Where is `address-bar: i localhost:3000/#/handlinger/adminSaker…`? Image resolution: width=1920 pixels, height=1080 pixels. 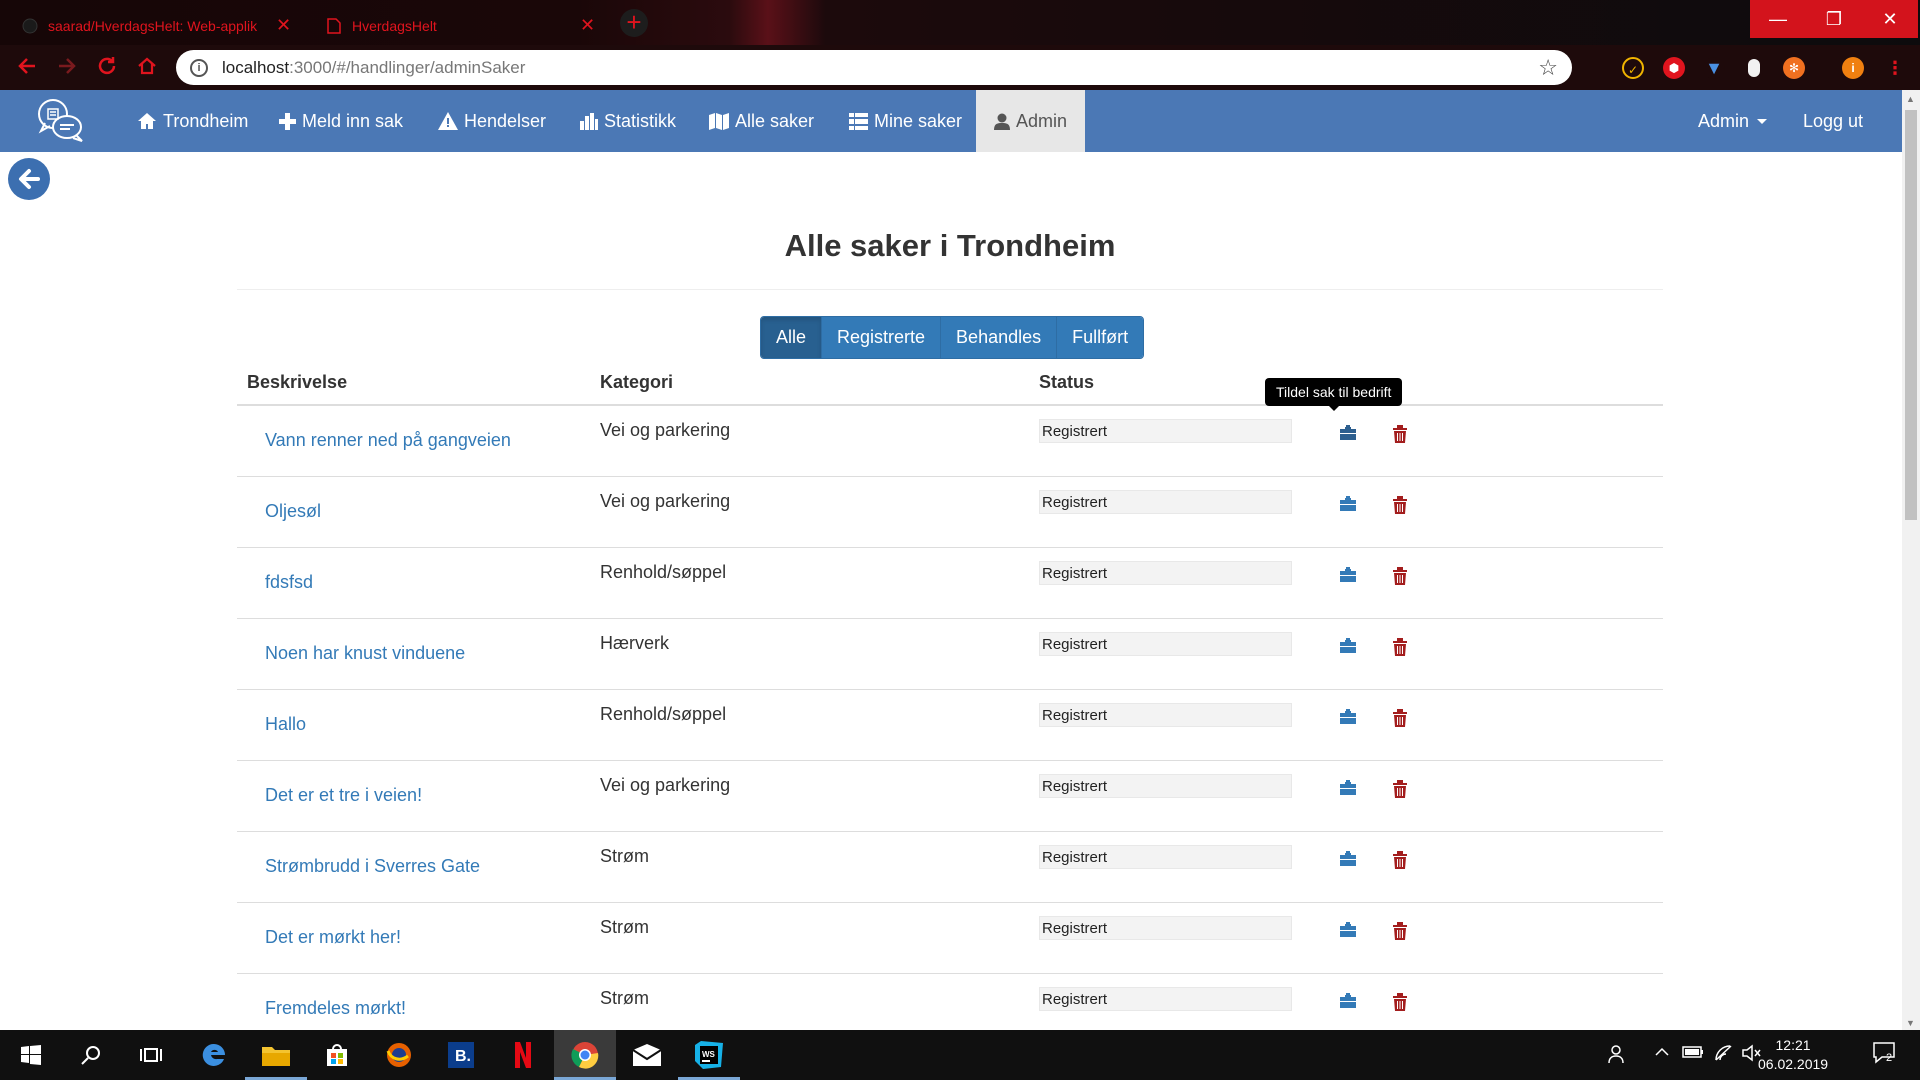 address-bar: i localhost:3000/#/handlinger/adminSaker… is located at coordinates (874, 67).